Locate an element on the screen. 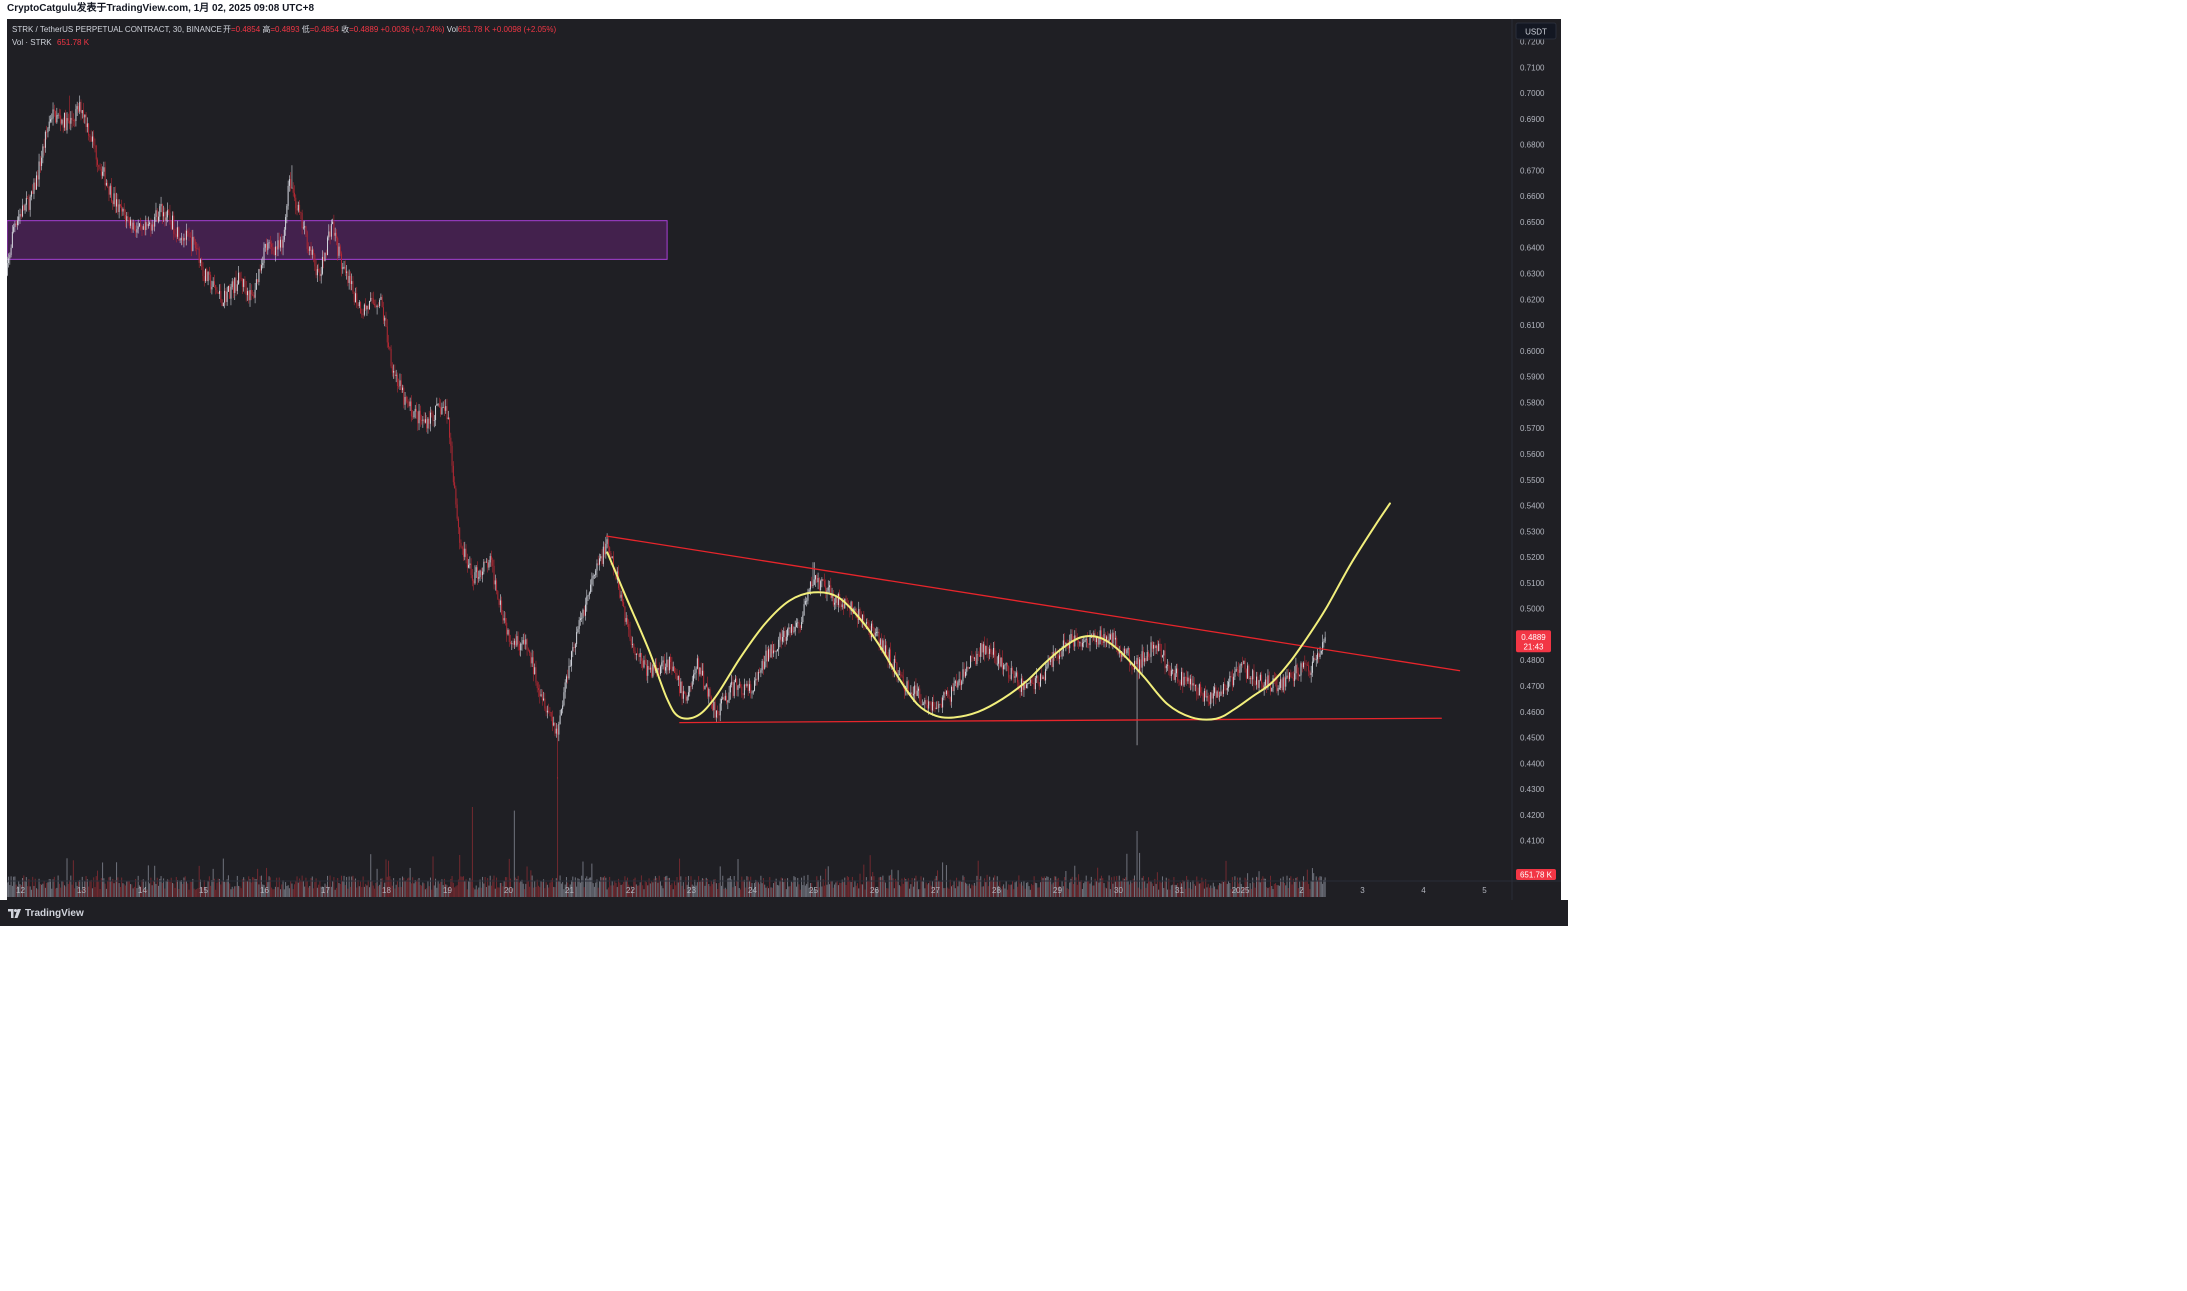 The height and width of the screenshot is (1291, 2187). time-tick: 25 is located at coordinates (813, 890).